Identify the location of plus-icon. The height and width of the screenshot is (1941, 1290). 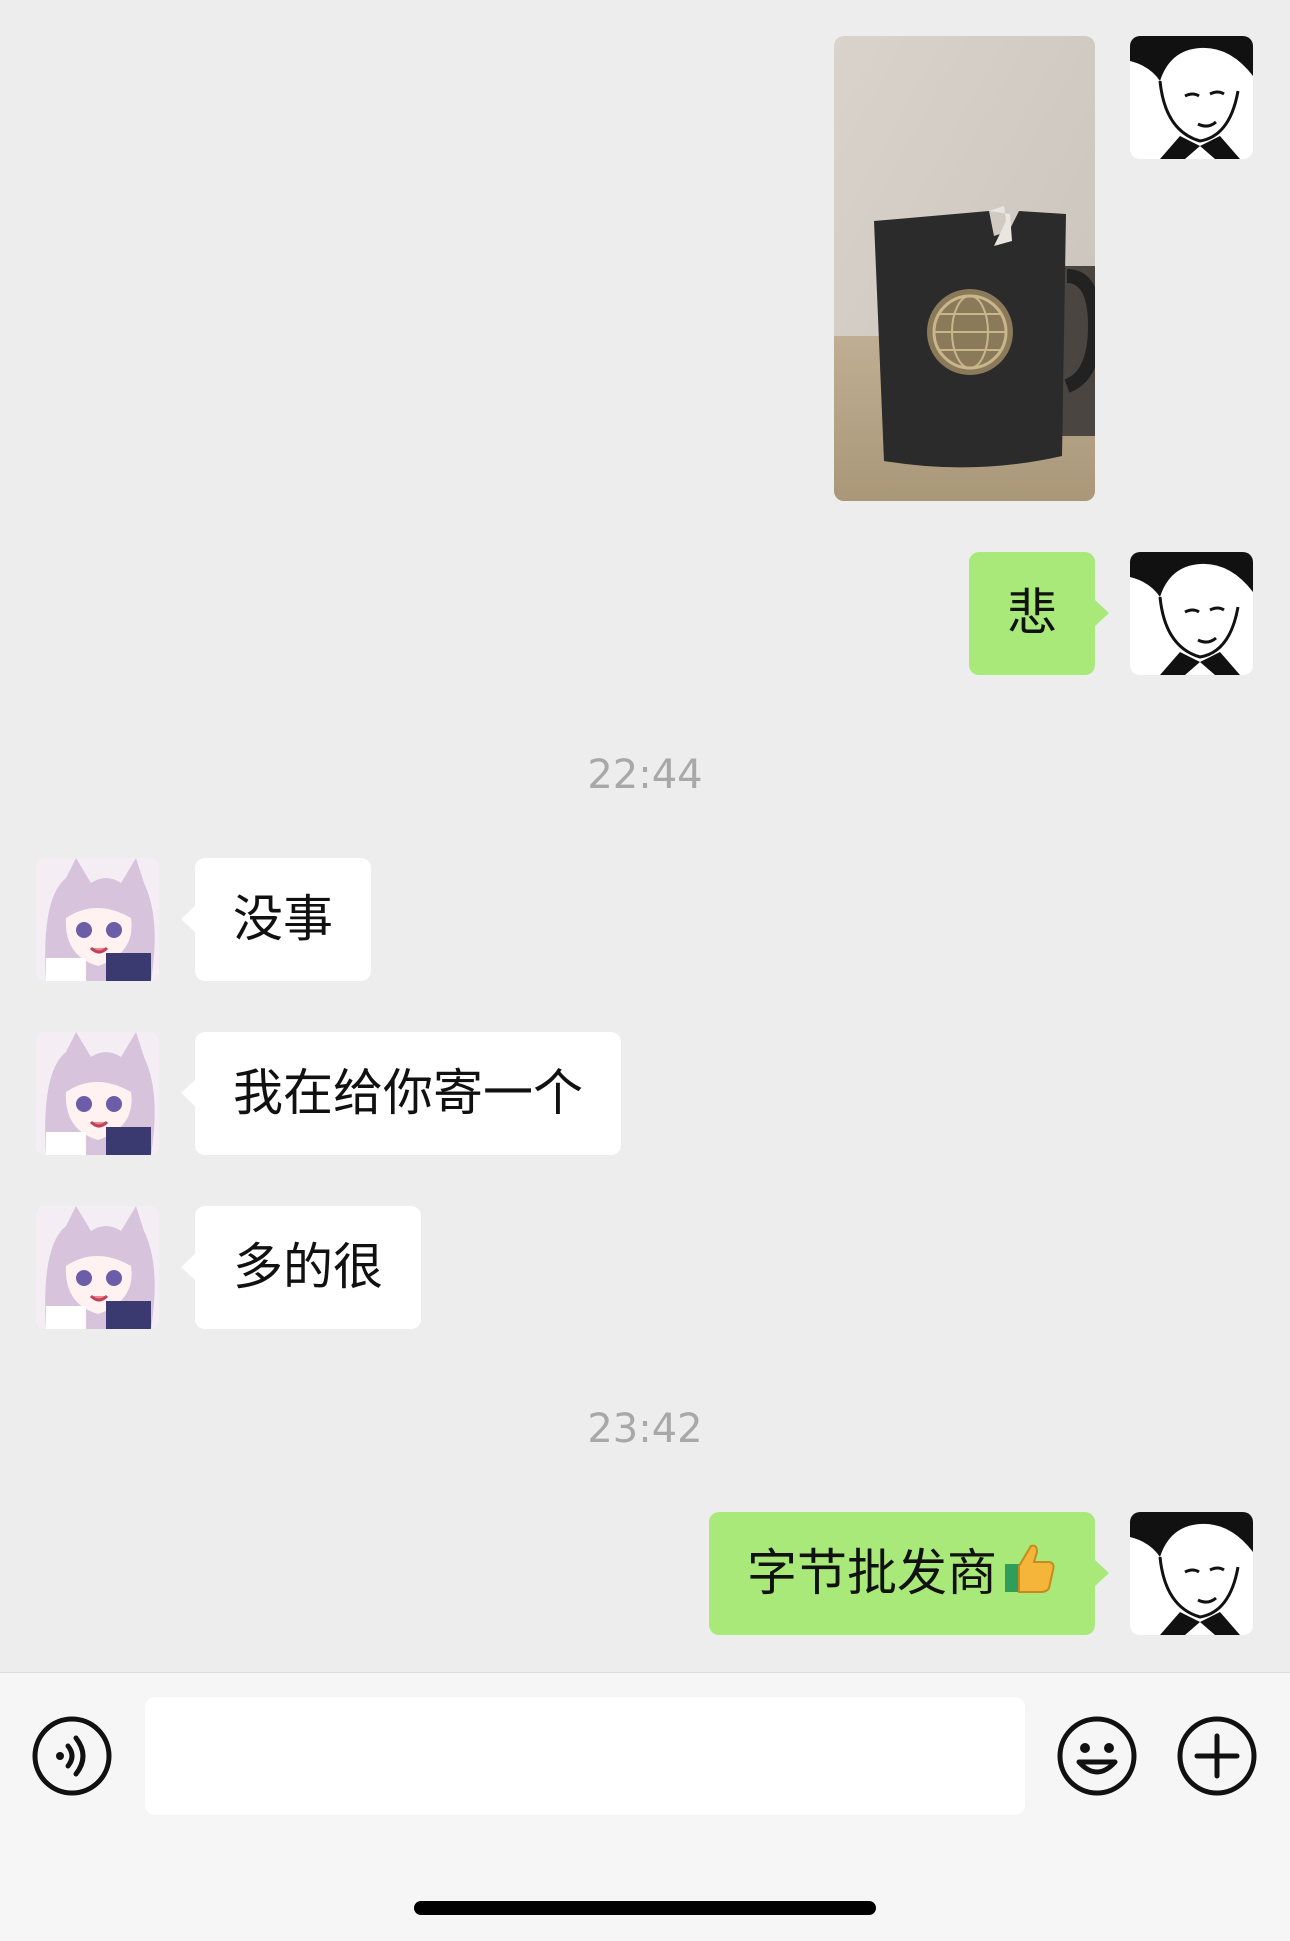
(1217, 1756).